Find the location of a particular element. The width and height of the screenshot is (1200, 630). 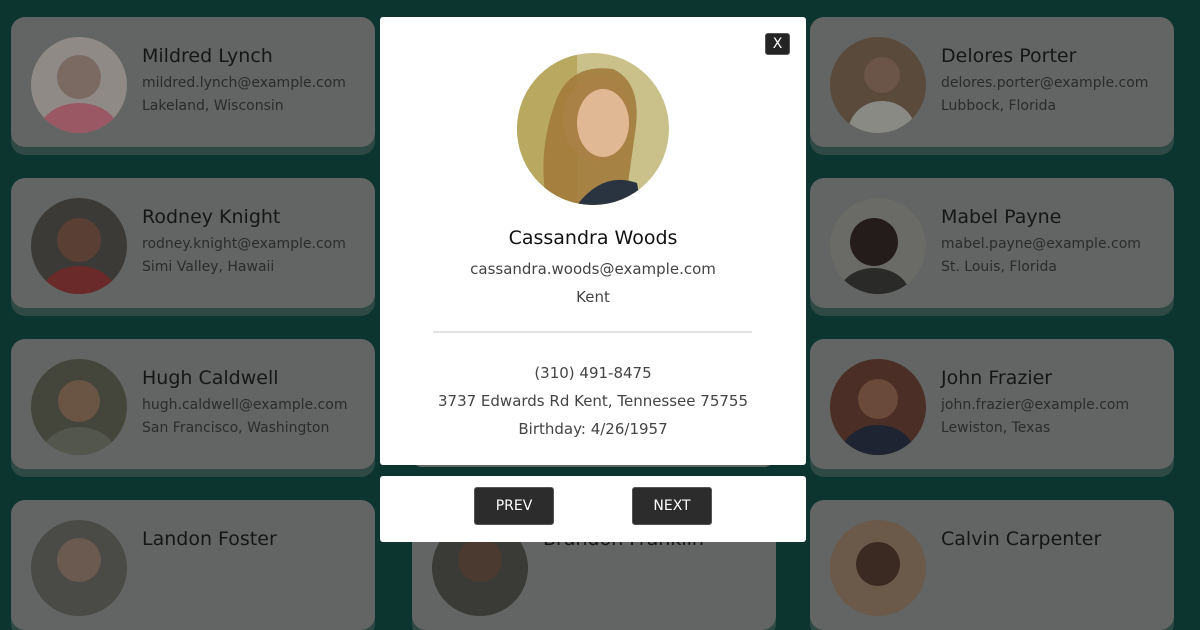

close-button: X is located at coordinates (777, 44).